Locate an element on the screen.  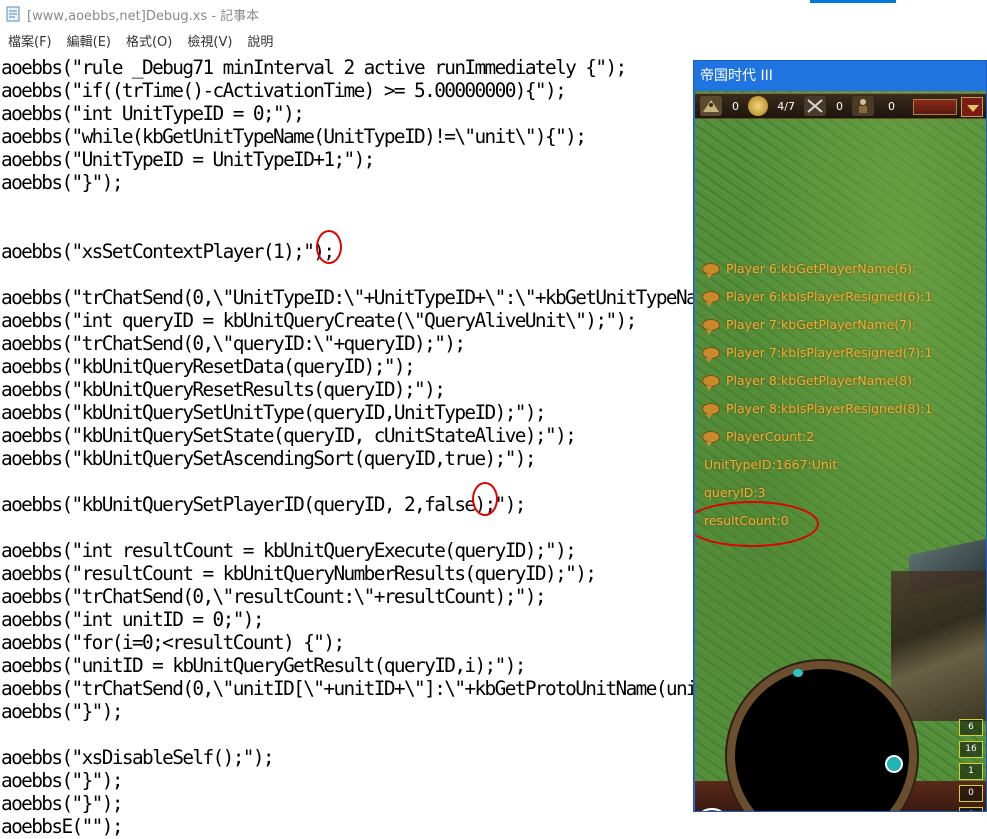
code-line: aoebbs("int UnitTypeID = 0;"); is located at coordinates (153, 113).